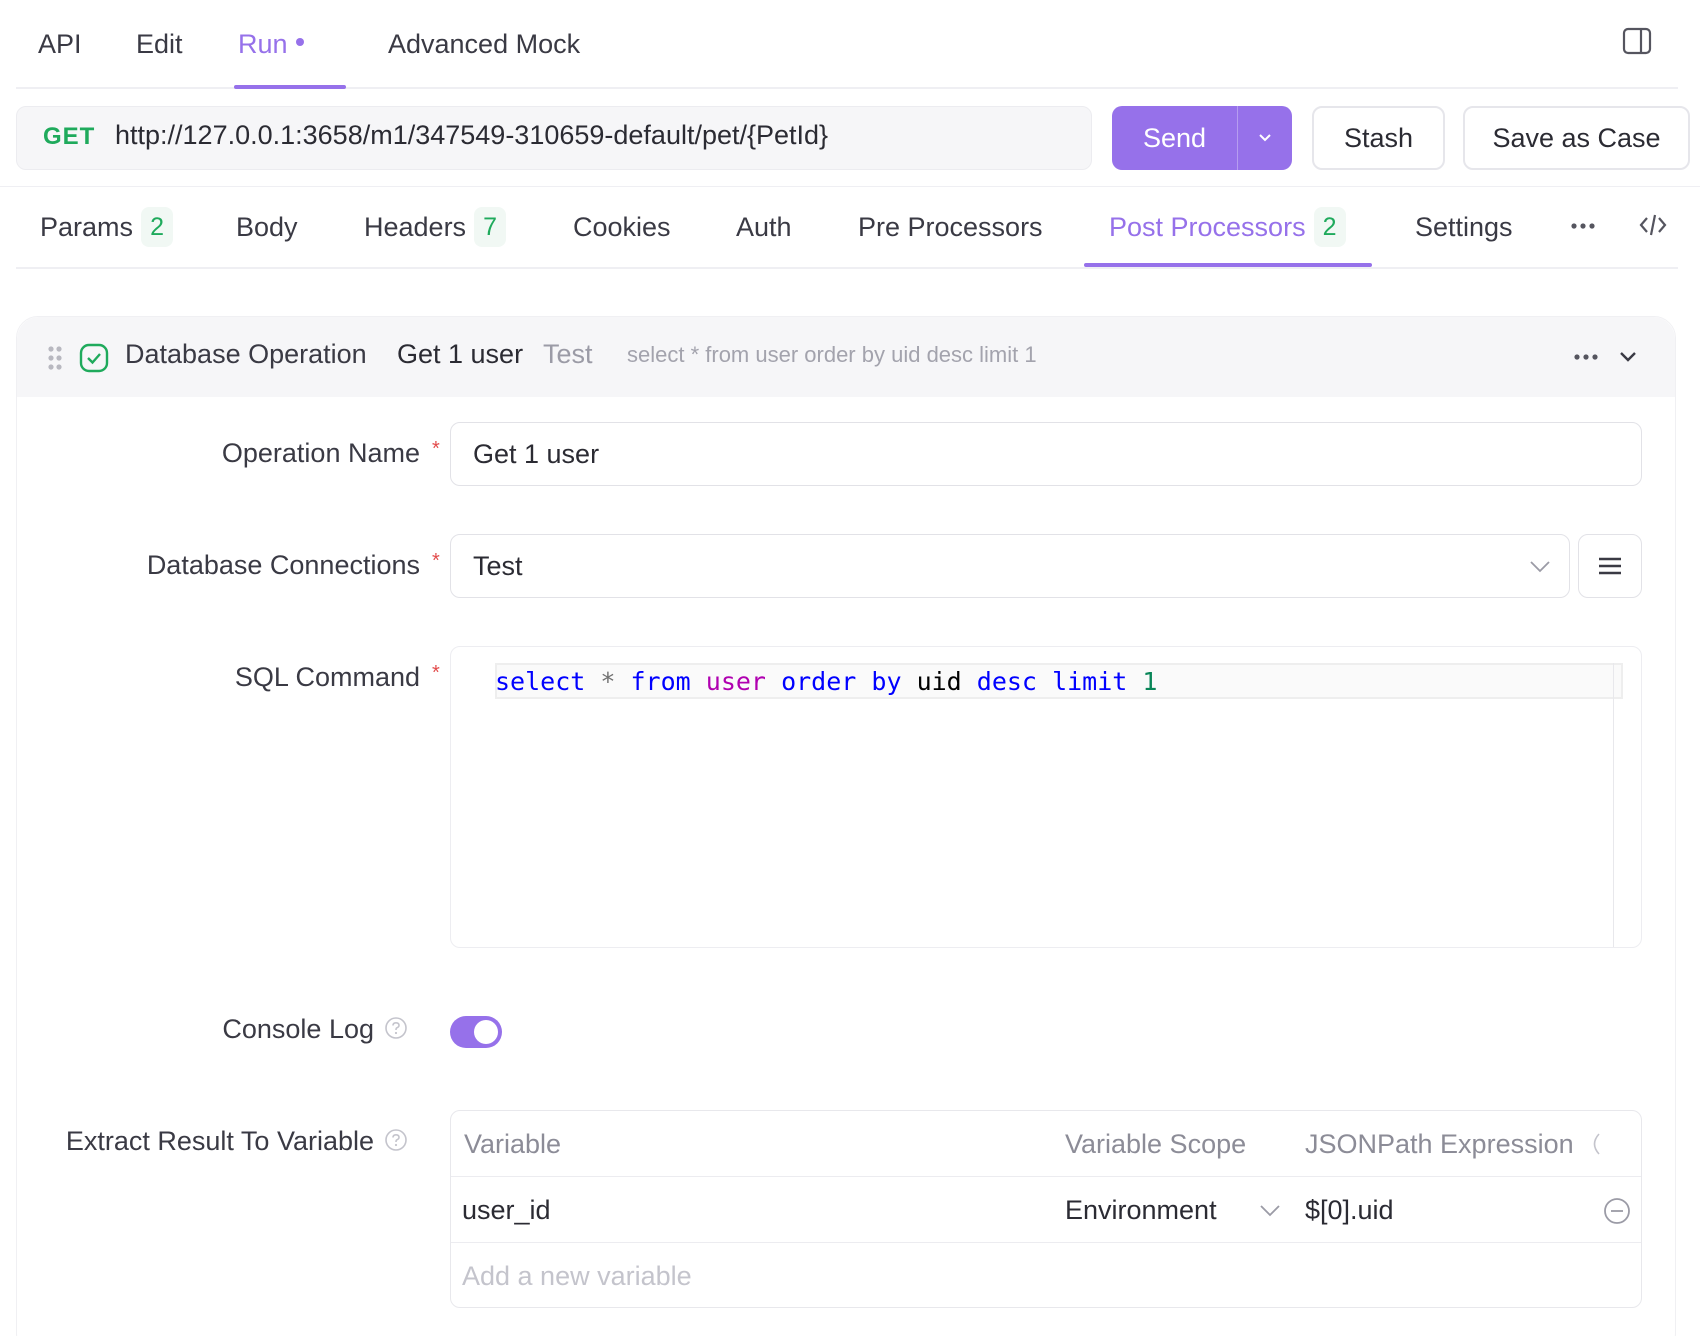 The image size is (1700, 1336). Describe the element at coordinates (1141, 1210) in the screenshot. I see `variable-scope-select: Environment` at that location.